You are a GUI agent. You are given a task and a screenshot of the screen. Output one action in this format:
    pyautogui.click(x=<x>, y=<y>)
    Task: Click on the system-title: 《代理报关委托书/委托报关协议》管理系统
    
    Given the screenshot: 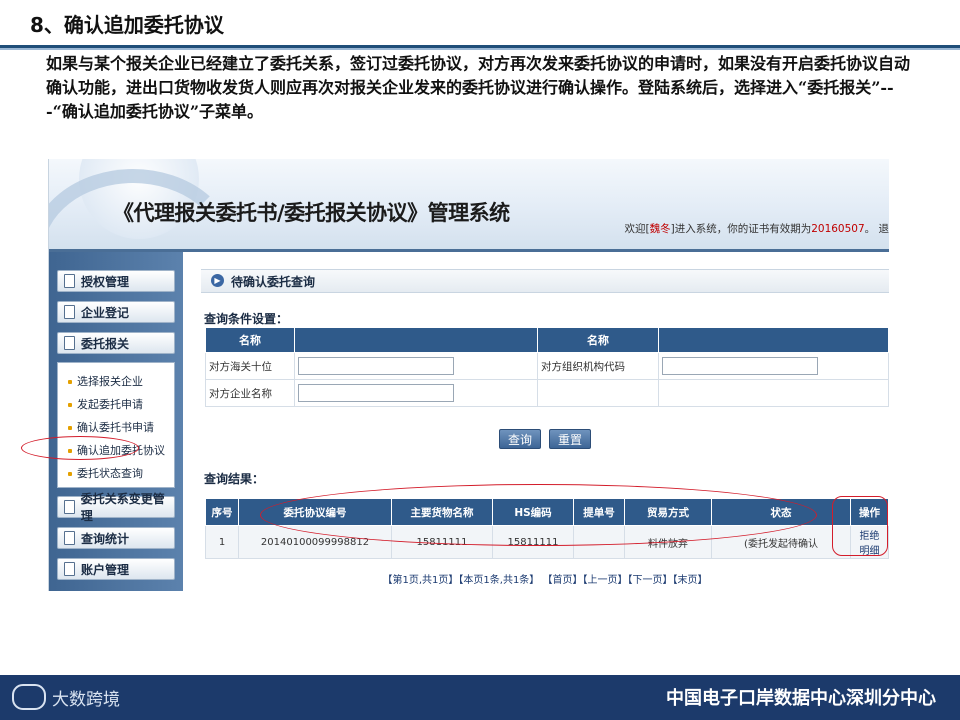 What is the action you would take?
    pyautogui.click(x=311, y=213)
    